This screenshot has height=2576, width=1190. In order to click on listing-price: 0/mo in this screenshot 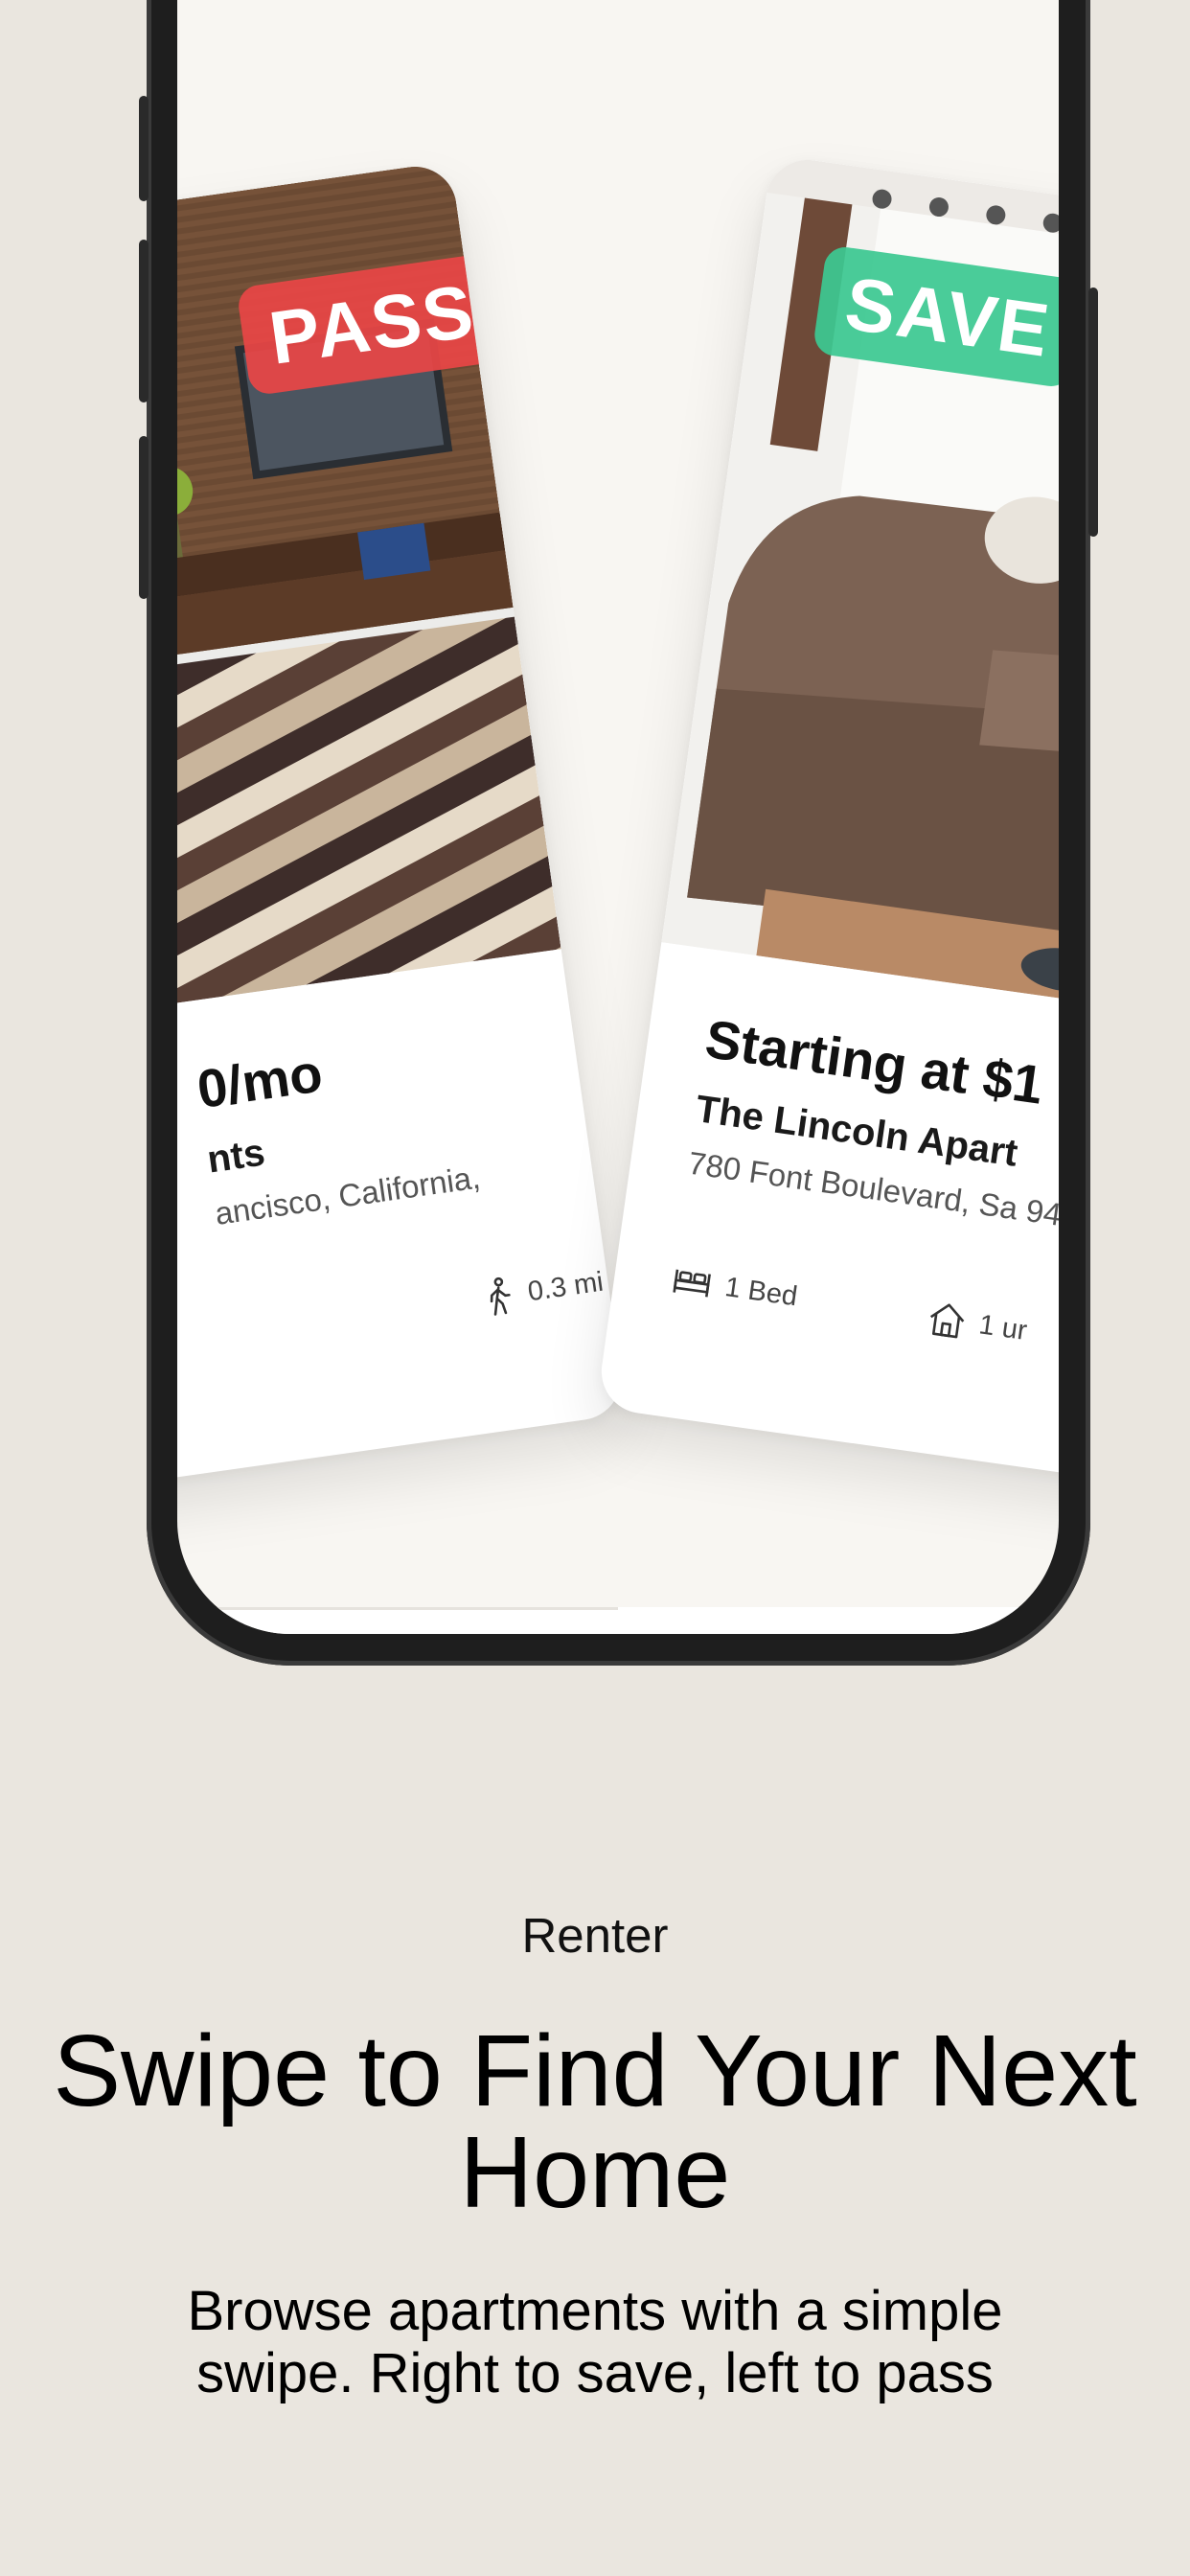, I will do `click(260, 1081)`.